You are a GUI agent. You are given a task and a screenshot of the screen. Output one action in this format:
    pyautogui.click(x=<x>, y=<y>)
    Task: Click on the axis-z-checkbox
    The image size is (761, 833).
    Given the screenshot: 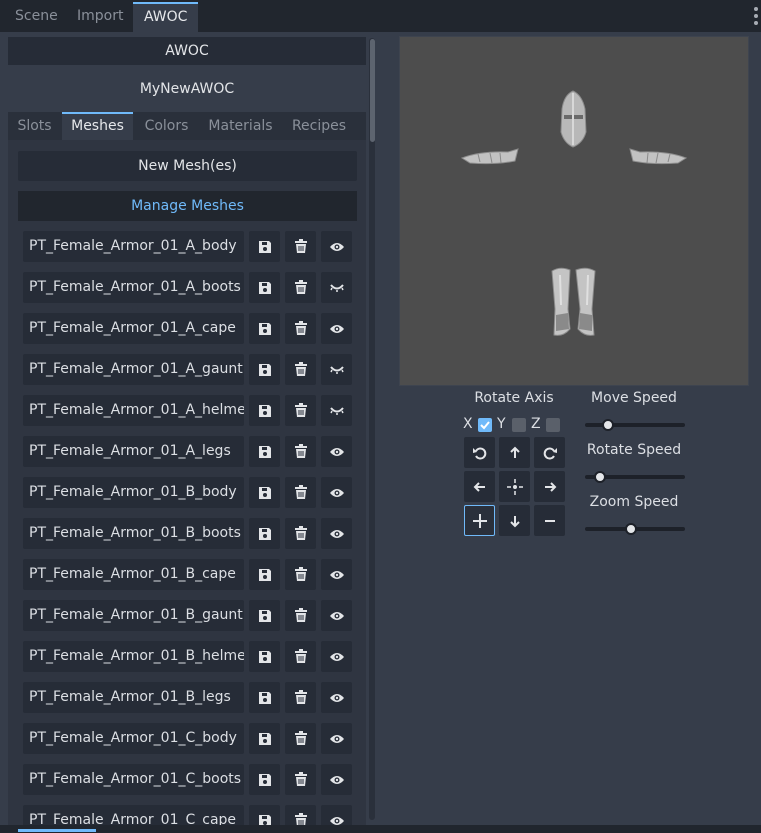 What is the action you would take?
    pyautogui.click(x=553, y=425)
    